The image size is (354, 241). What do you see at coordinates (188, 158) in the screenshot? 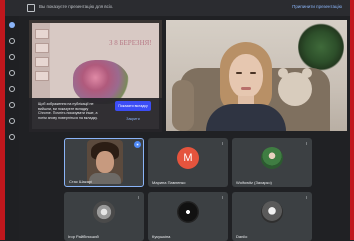
I see `avatar: M` at bounding box center [188, 158].